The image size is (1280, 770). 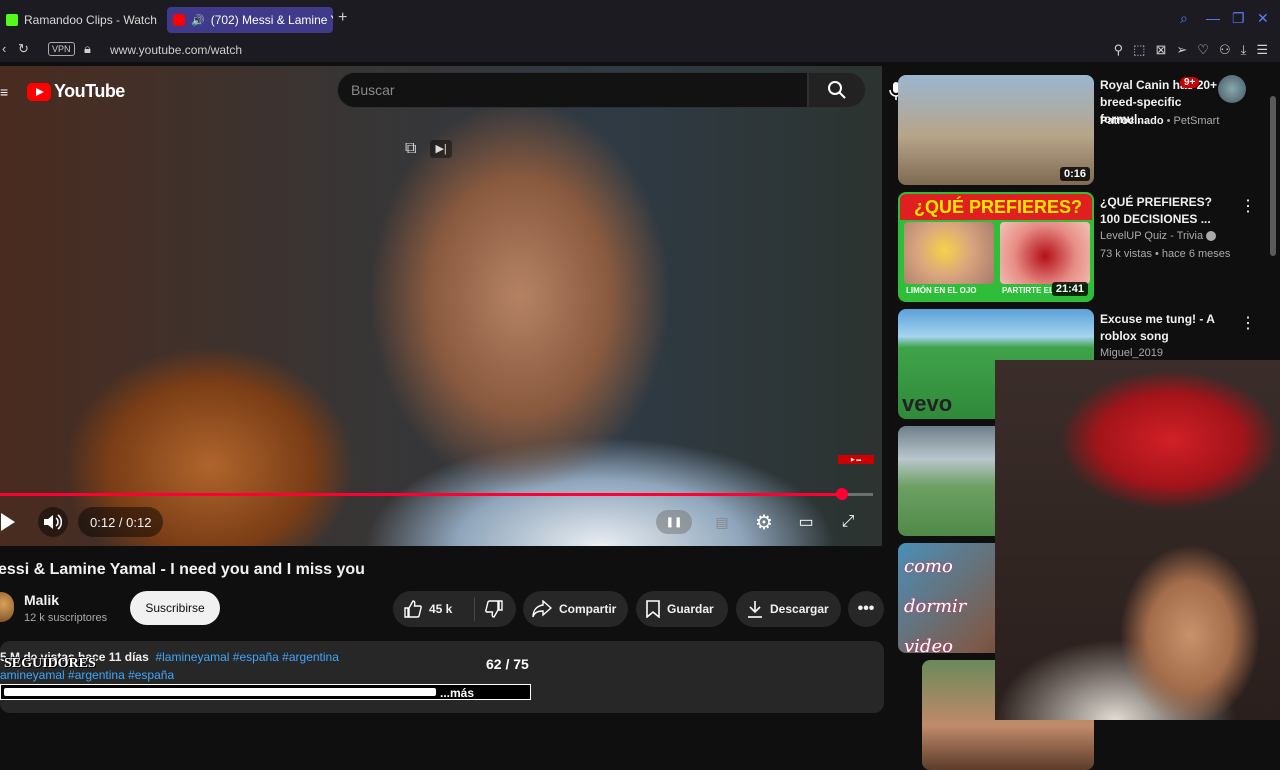 I want to click on account-avatar, so click(x=1232, y=89).